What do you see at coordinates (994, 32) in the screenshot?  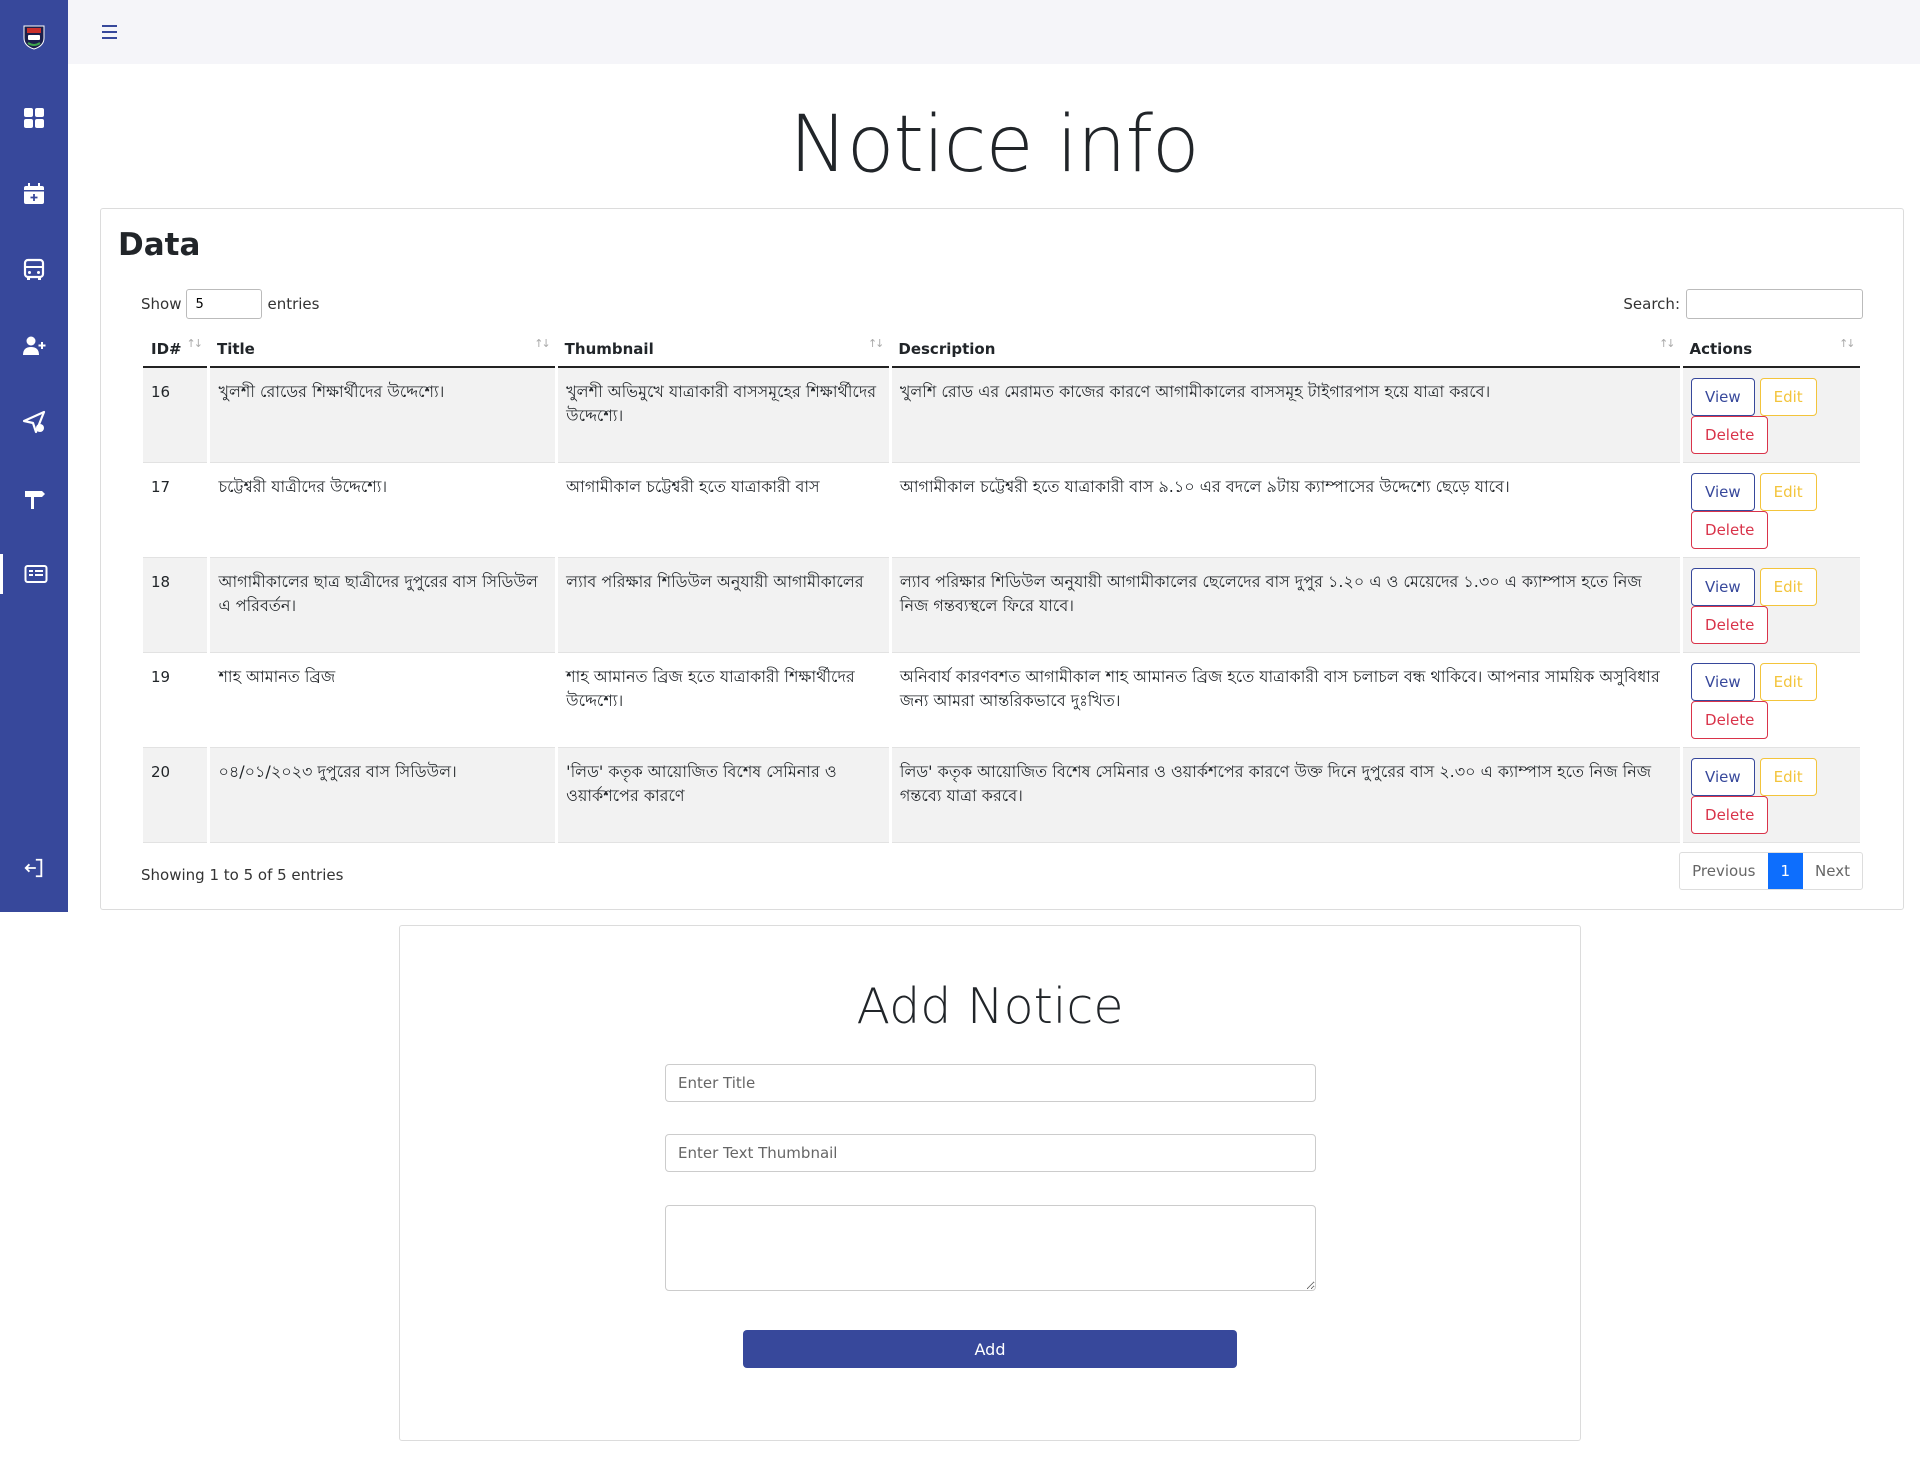 I see `topbar` at bounding box center [994, 32].